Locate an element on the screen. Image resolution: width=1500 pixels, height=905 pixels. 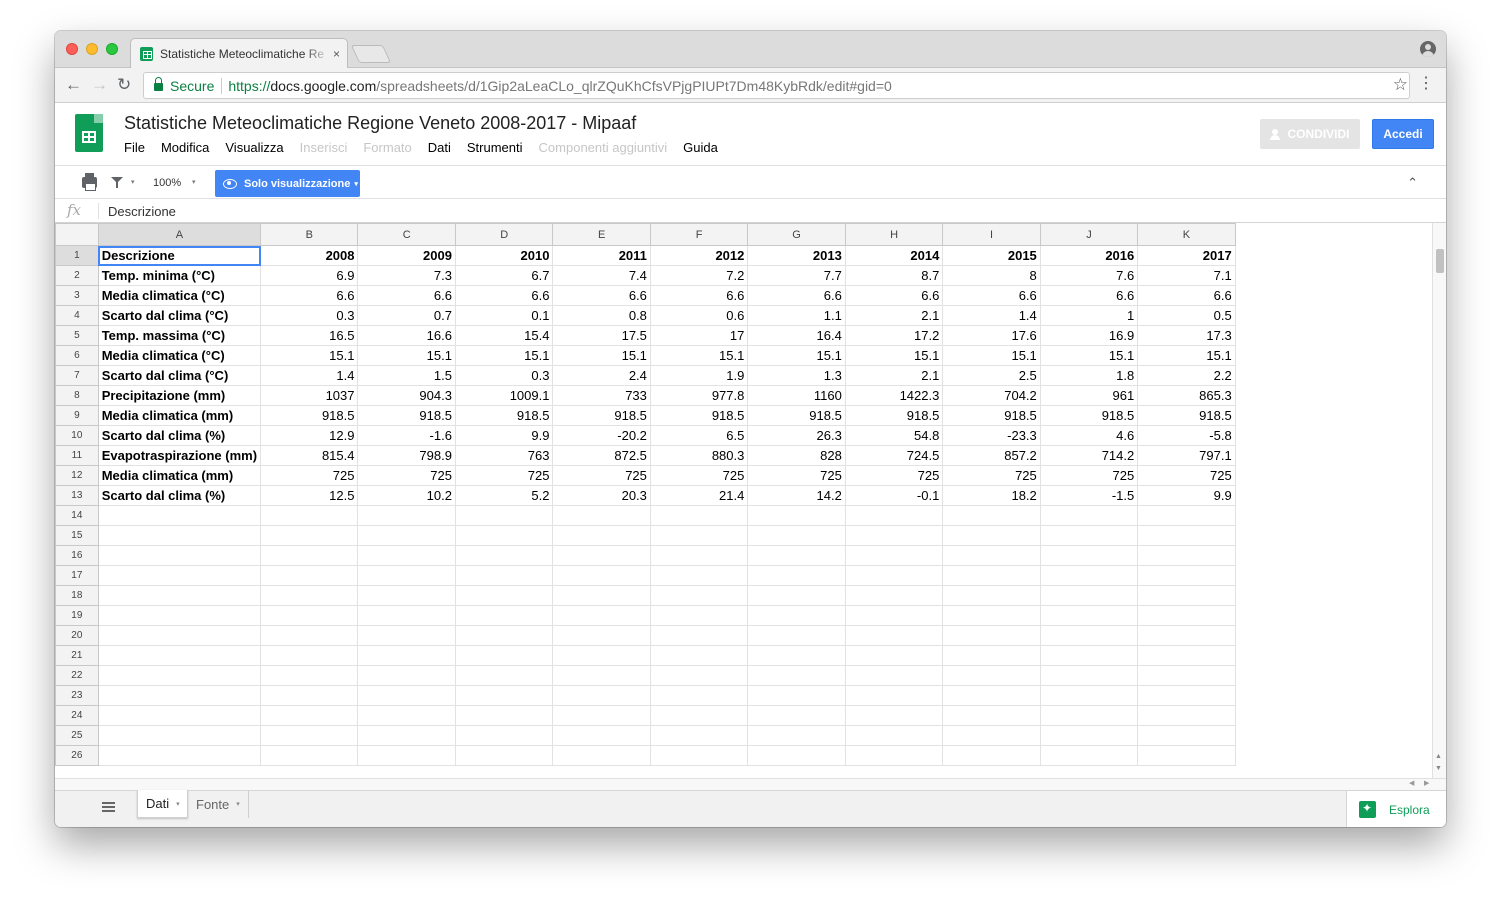
column-header-h: H is located at coordinates (894, 234).